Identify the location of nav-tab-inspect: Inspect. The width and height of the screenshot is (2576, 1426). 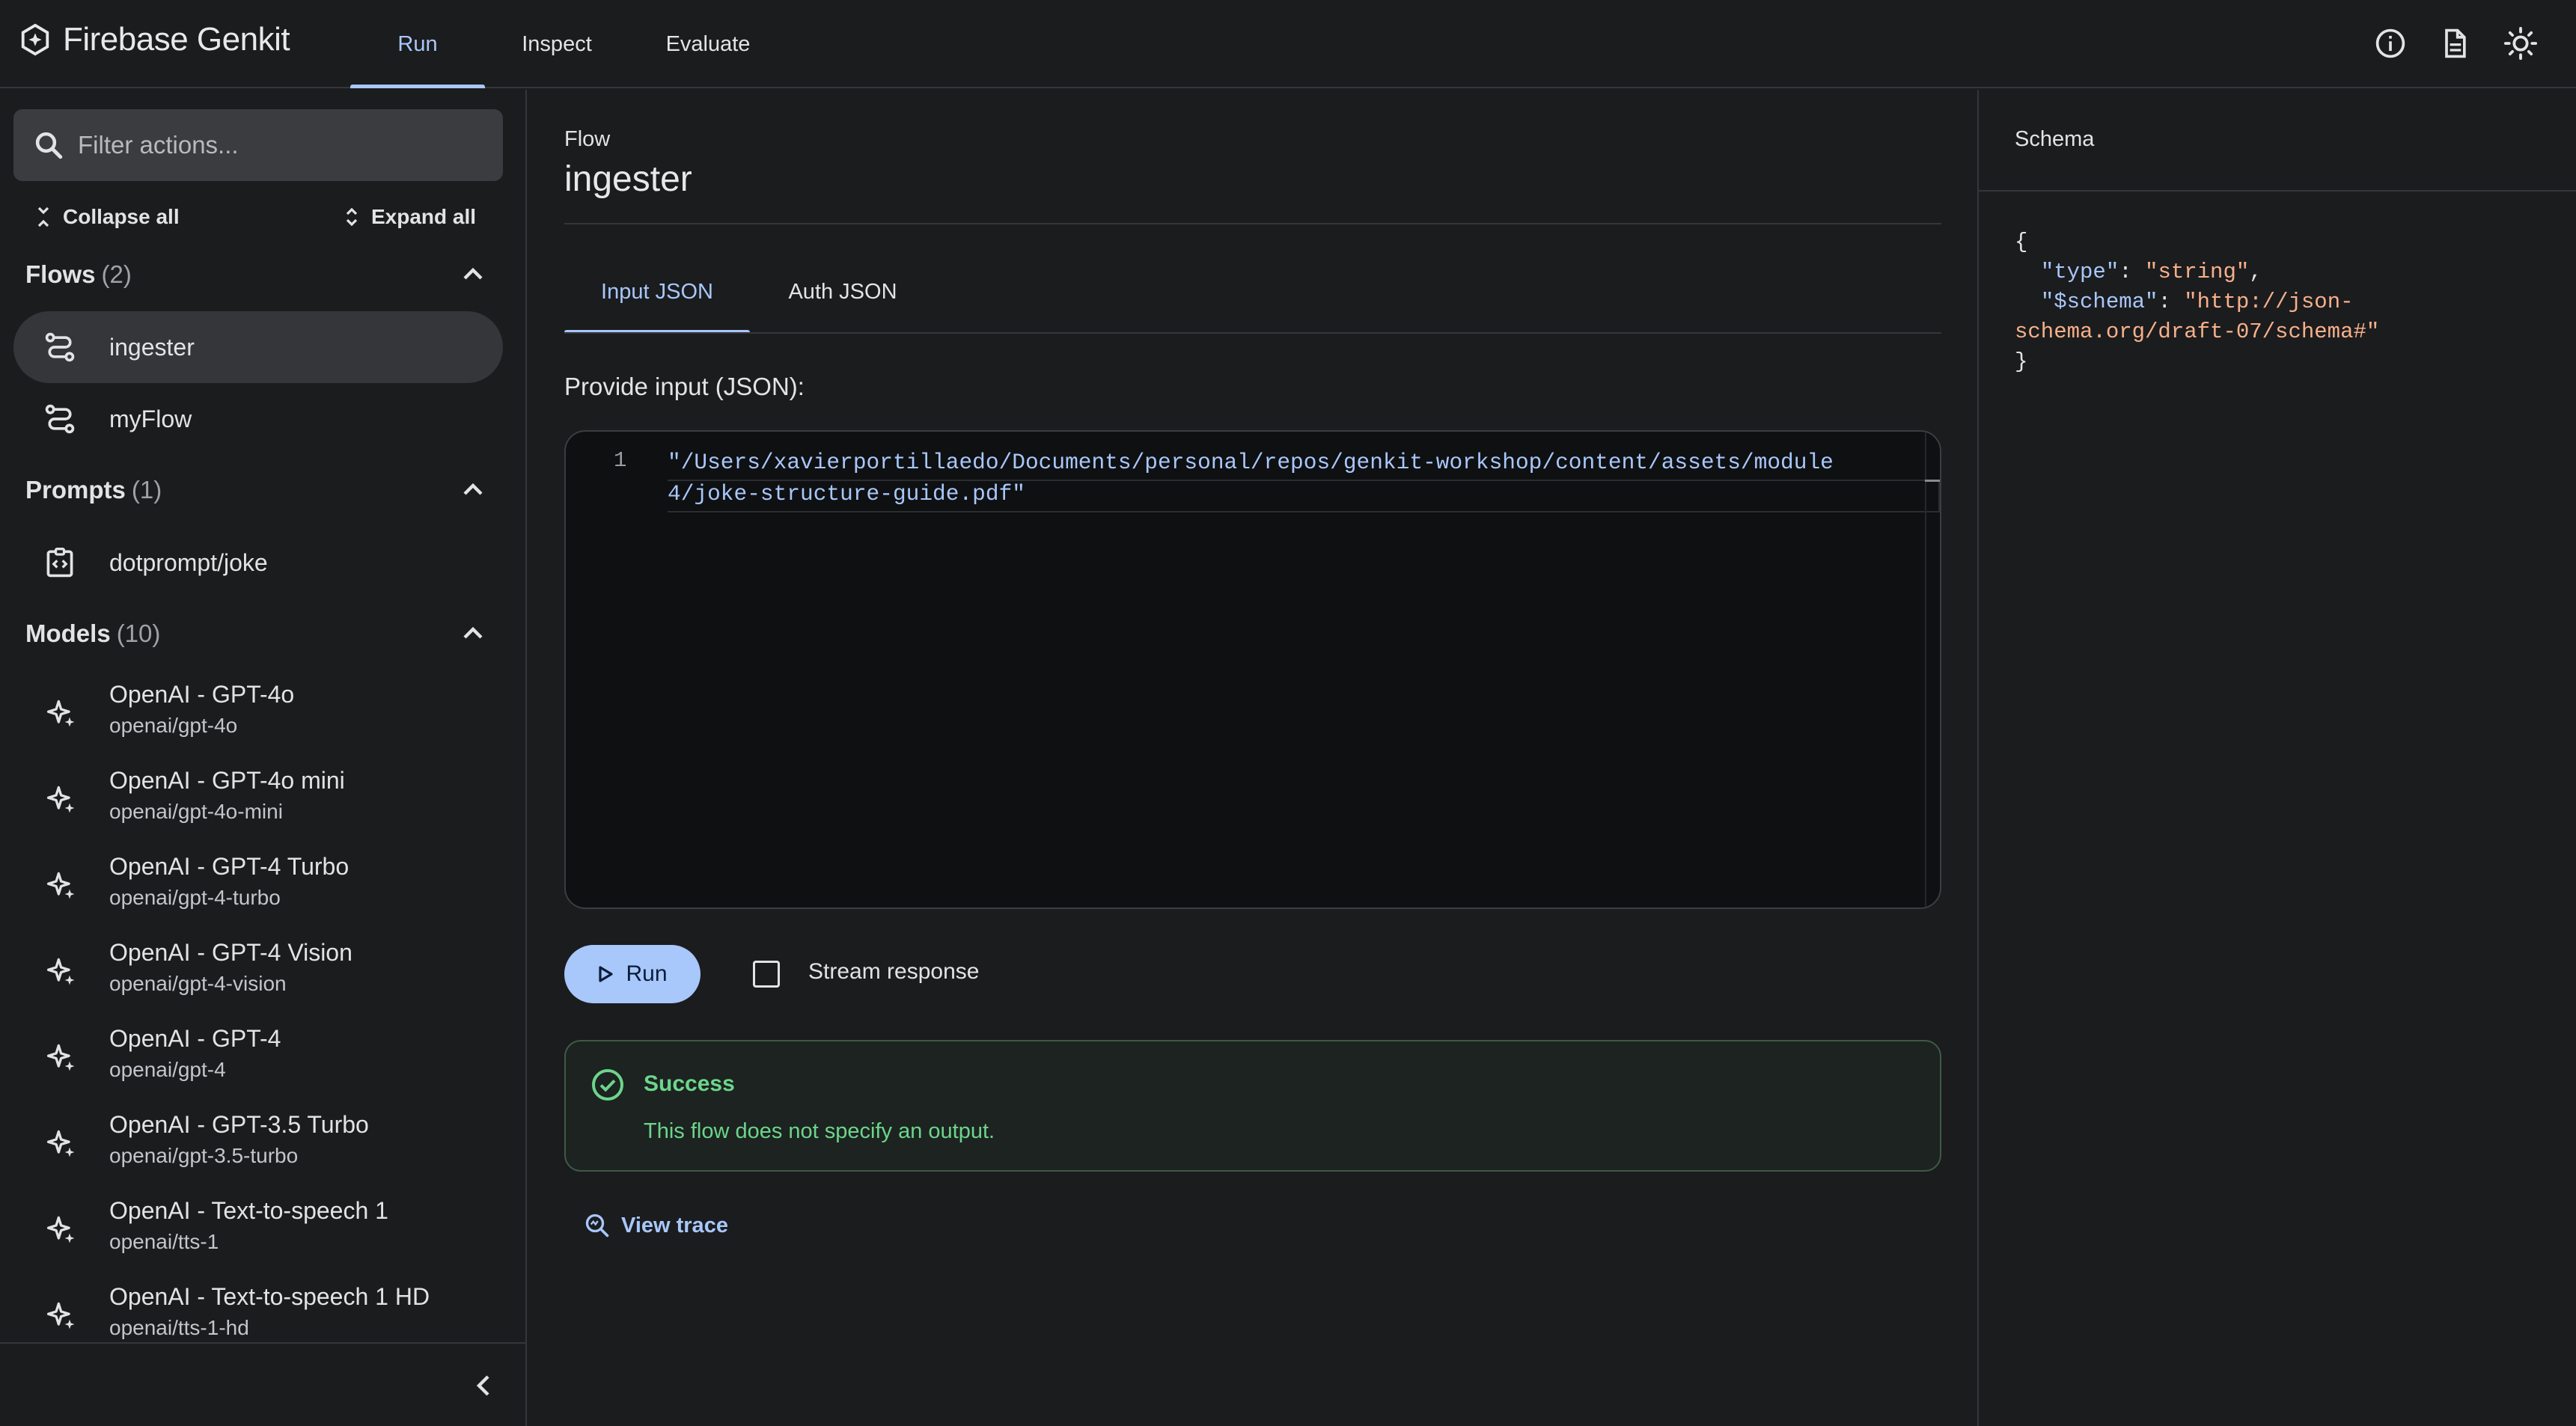
(557, 44).